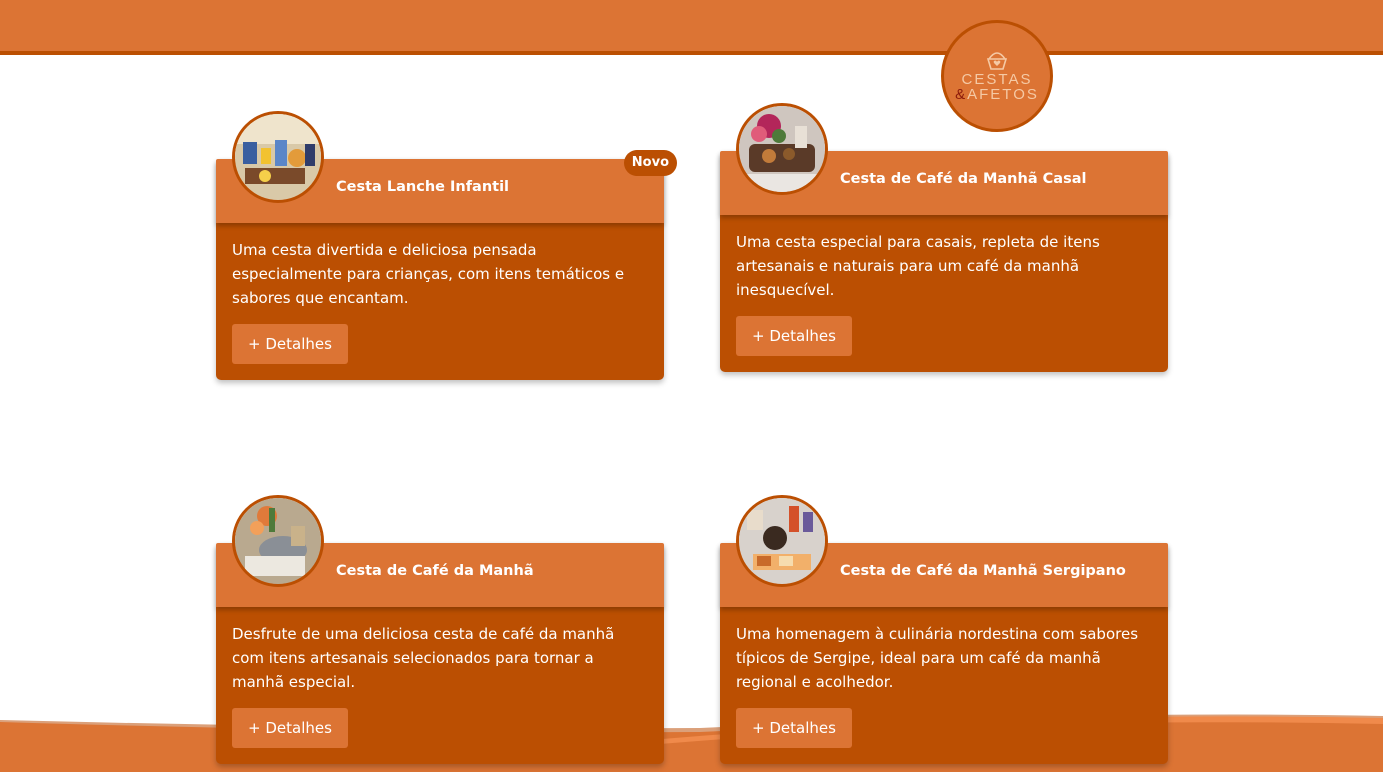  I want to click on kids-snack-basket-photo, so click(278, 157).